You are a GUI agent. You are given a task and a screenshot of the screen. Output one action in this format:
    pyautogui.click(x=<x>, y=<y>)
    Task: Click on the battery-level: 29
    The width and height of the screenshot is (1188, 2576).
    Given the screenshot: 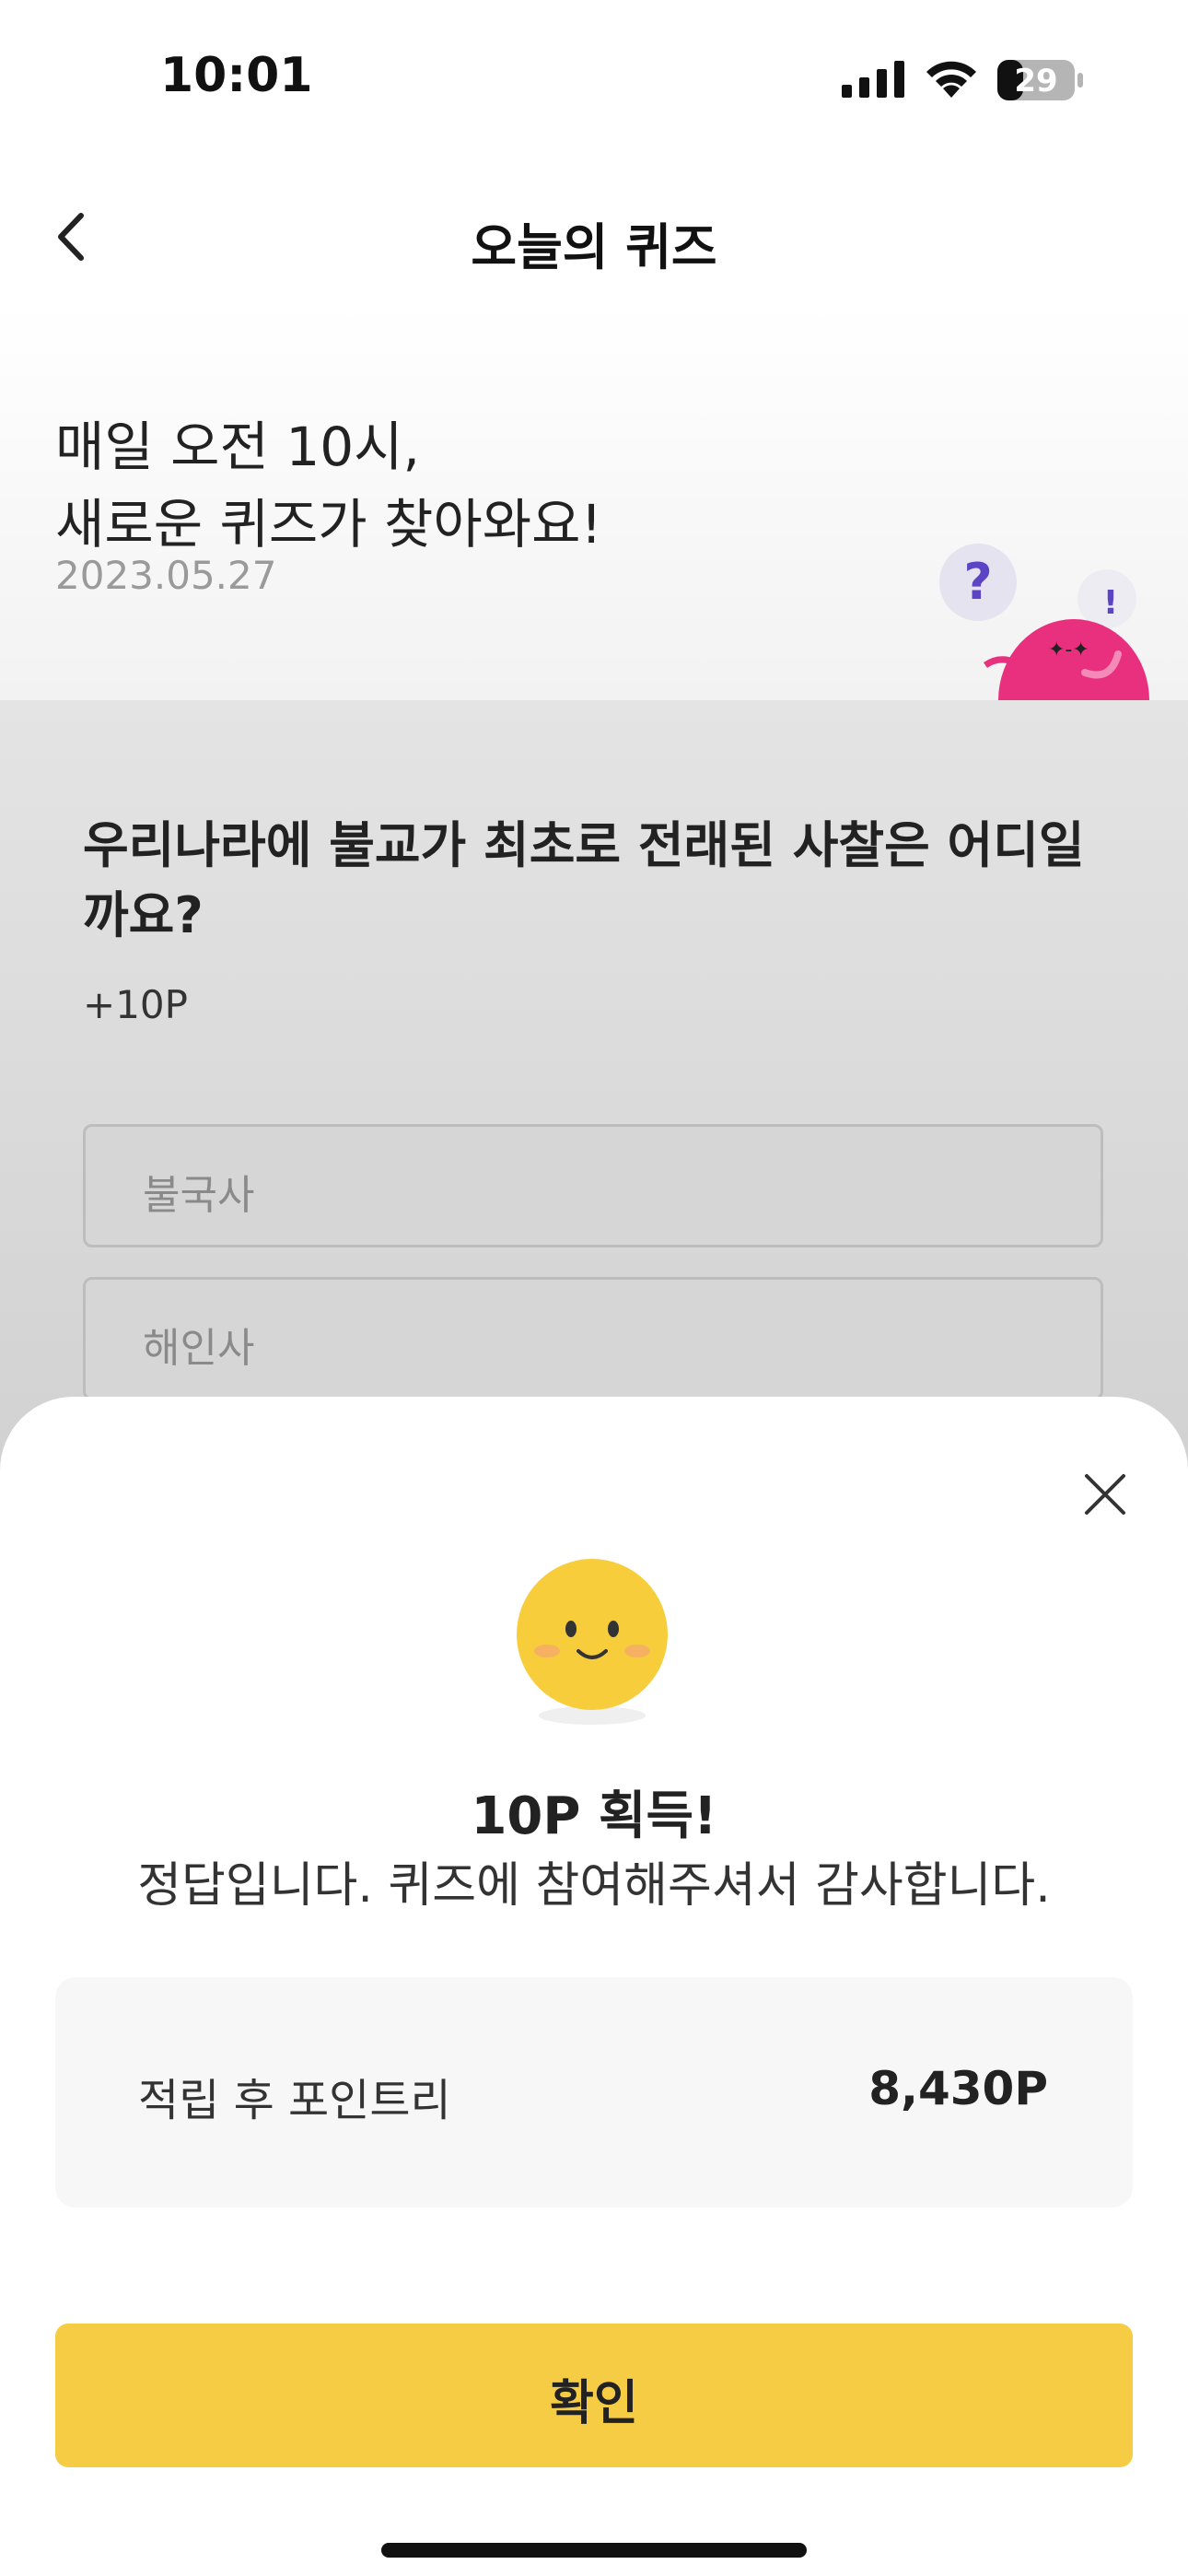 What is the action you would take?
    pyautogui.click(x=1036, y=81)
    